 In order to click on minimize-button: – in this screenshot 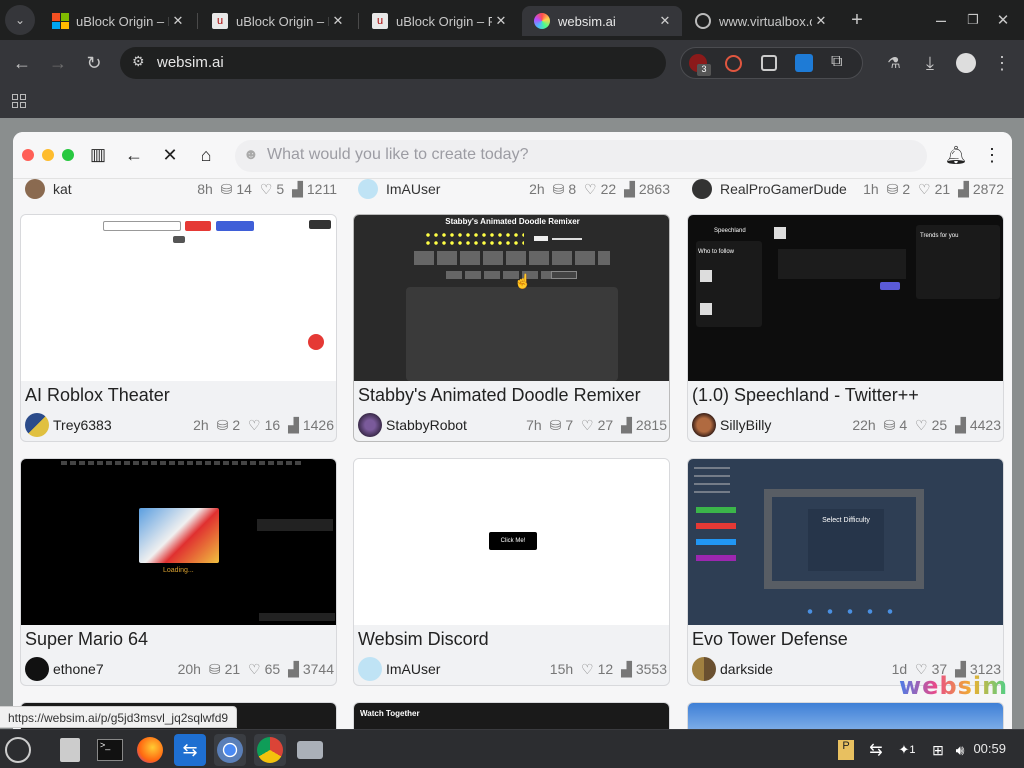, I will do `click(941, 20)`.